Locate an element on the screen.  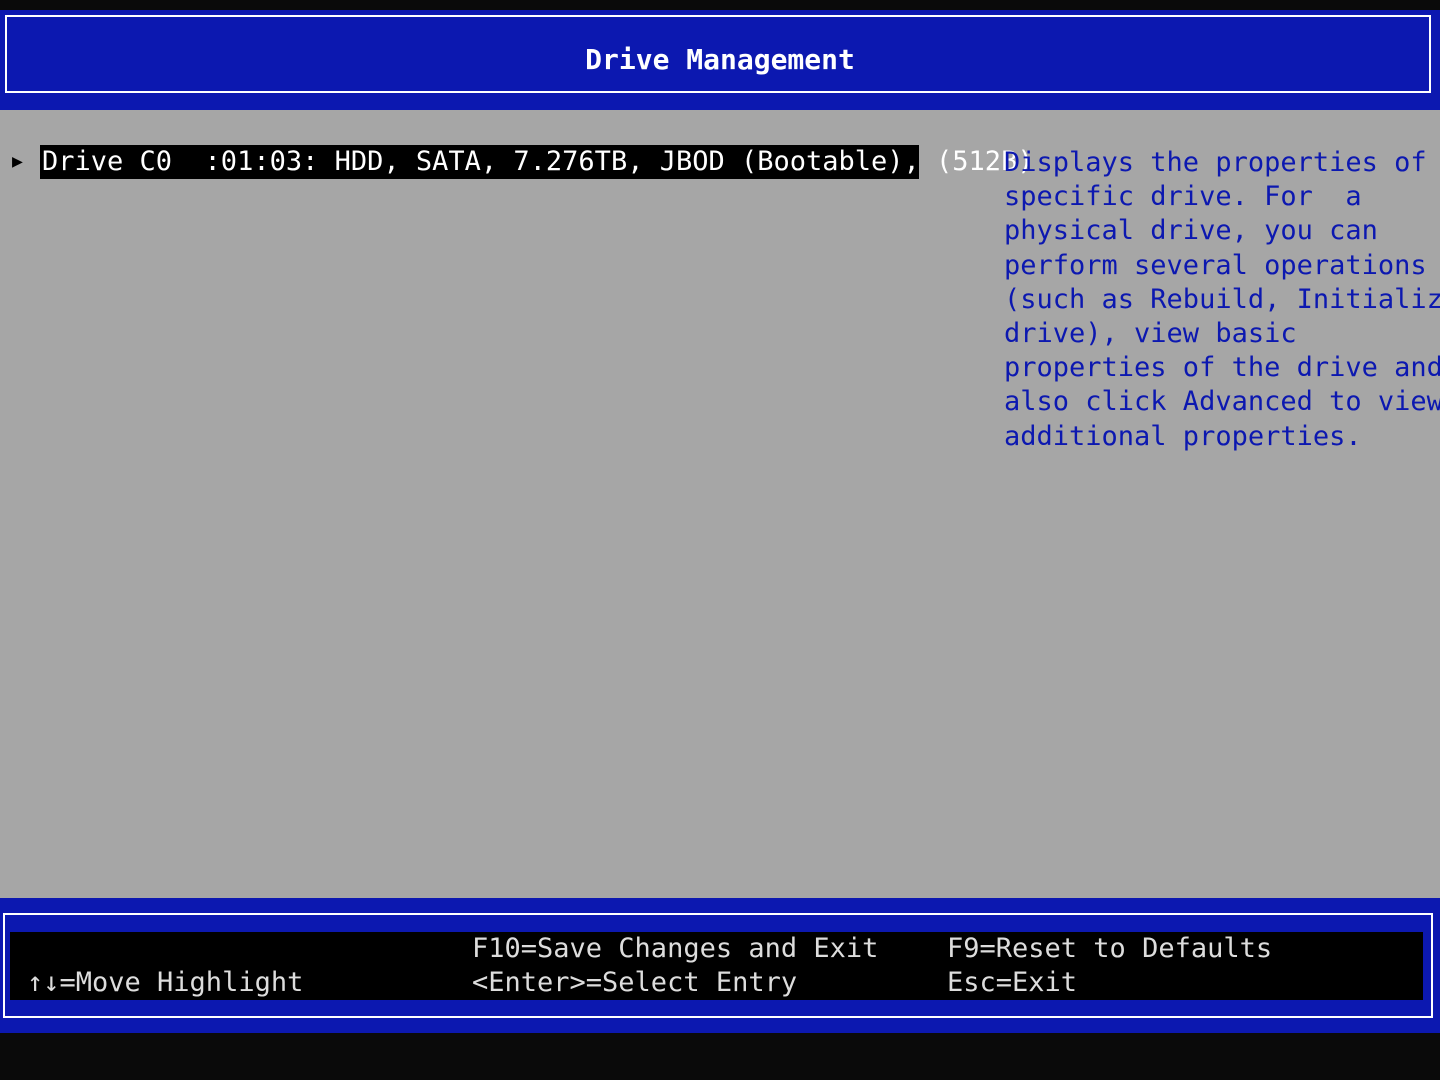
help-line: perform several operations is located at coordinates (1215, 265).